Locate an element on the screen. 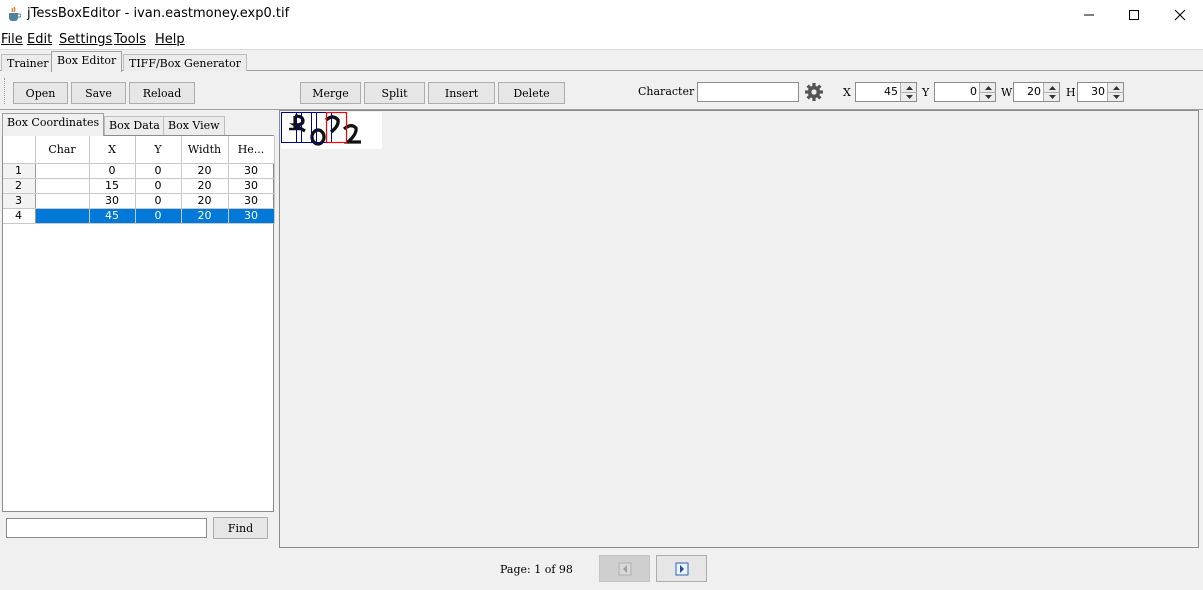  find-input is located at coordinates (106, 528).